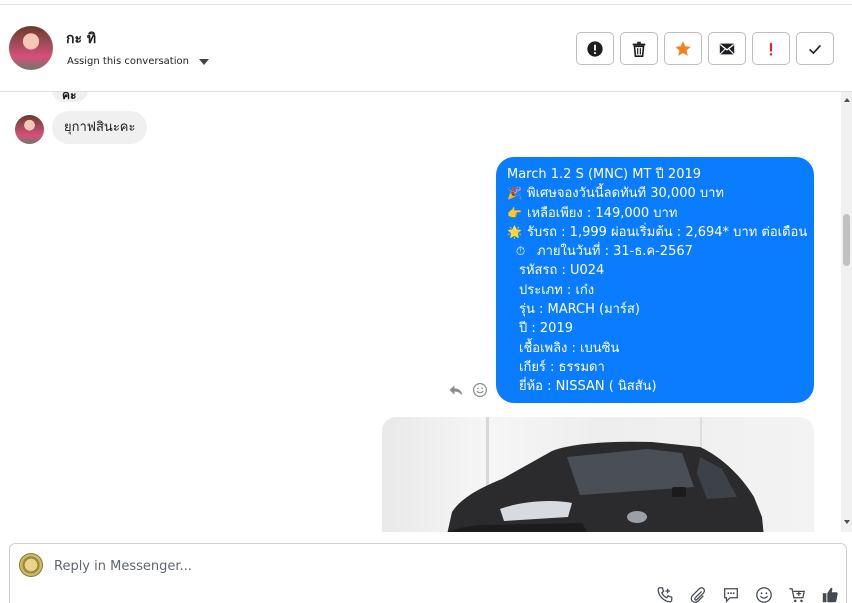 The width and height of the screenshot is (852, 603). I want to click on conversation-header: กะ ทิ Assign this conversation, so click(426, 48).